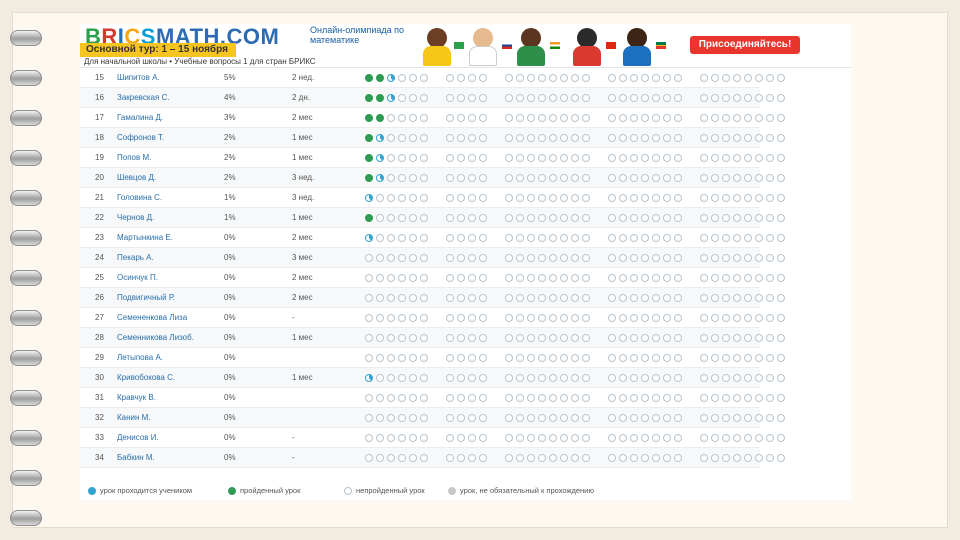 The height and width of the screenshot is (540, 960). I want to click on student-name-link: Кривобокова С., so click(169, 377).